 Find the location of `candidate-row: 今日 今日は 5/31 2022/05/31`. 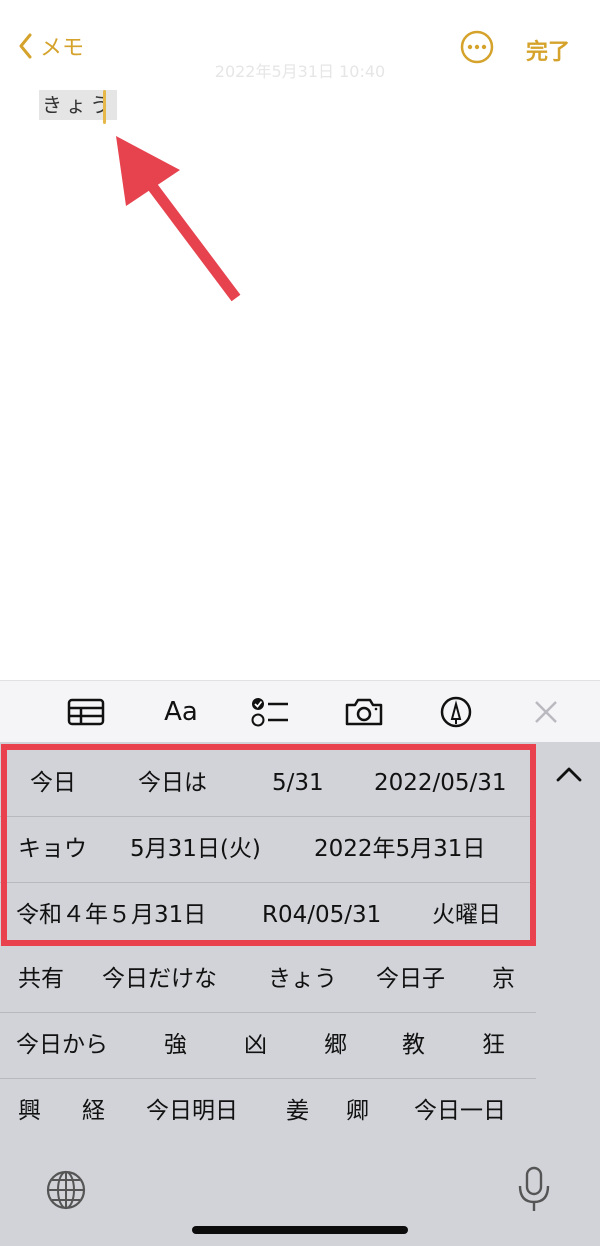

candidate-row: 今日 今日は 5/31 2022/05/31 is located at coordinates (268, 783).